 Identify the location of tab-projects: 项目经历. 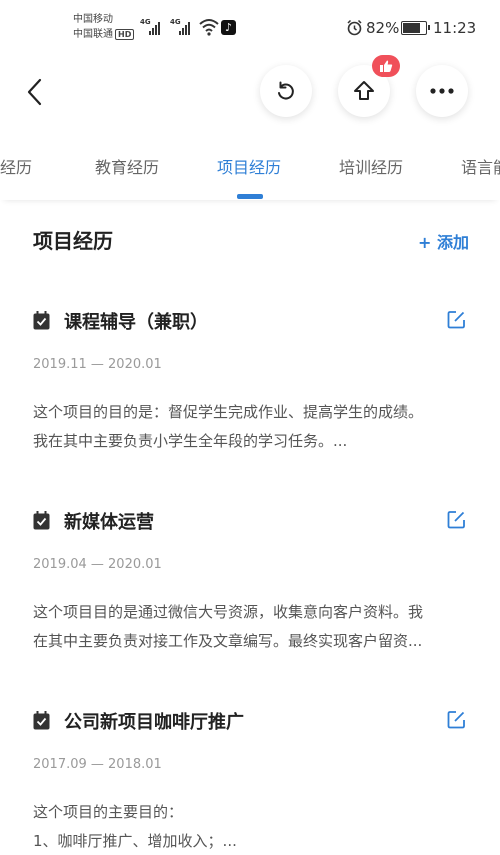
(249, 166).